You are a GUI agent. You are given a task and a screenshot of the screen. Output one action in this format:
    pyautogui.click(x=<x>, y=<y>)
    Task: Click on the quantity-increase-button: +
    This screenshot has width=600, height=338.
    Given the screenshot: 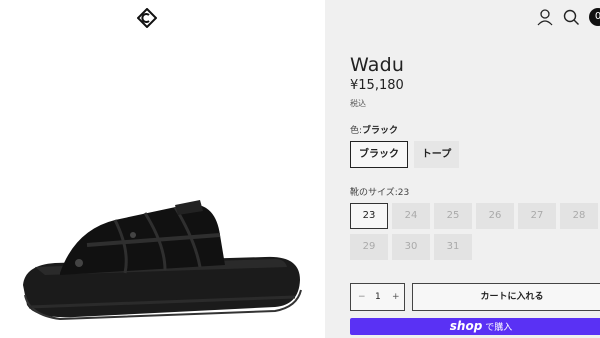 What is the action you would take?
    pyautogui.click(x=396, y=297)
    